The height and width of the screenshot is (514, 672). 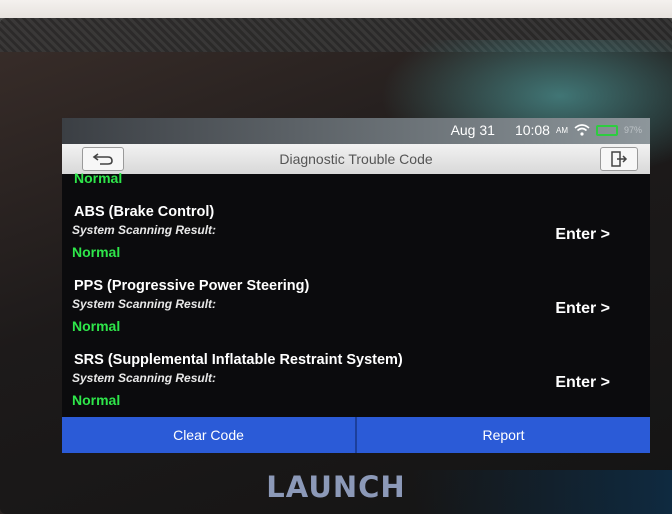 I want to click on battery-icon, so click(x=606, y=130).